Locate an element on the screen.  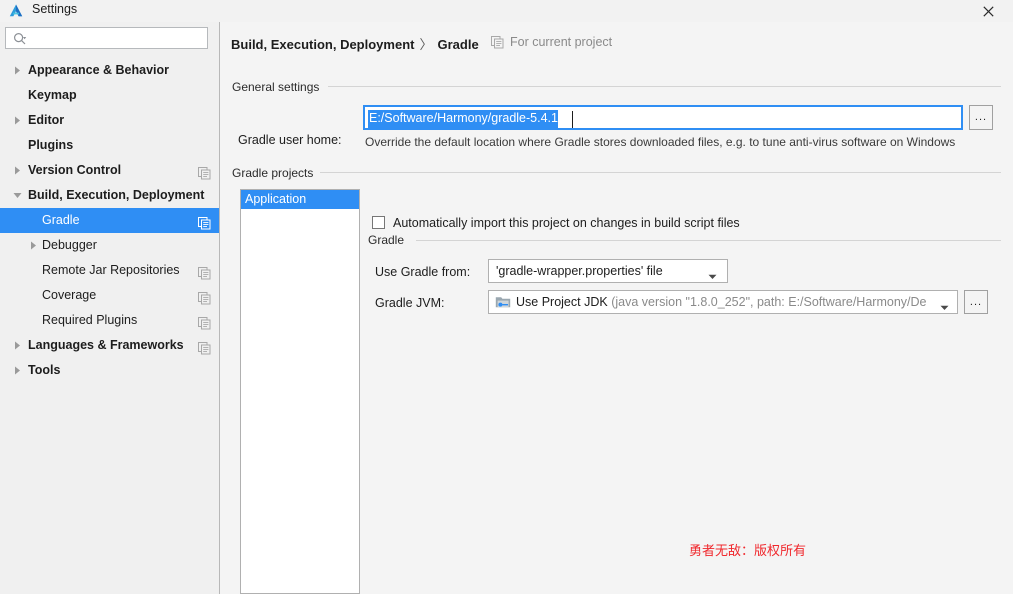
sidebar-item-appearance-behavior: Appearance & Behavior is located at coordinates (109, 70).